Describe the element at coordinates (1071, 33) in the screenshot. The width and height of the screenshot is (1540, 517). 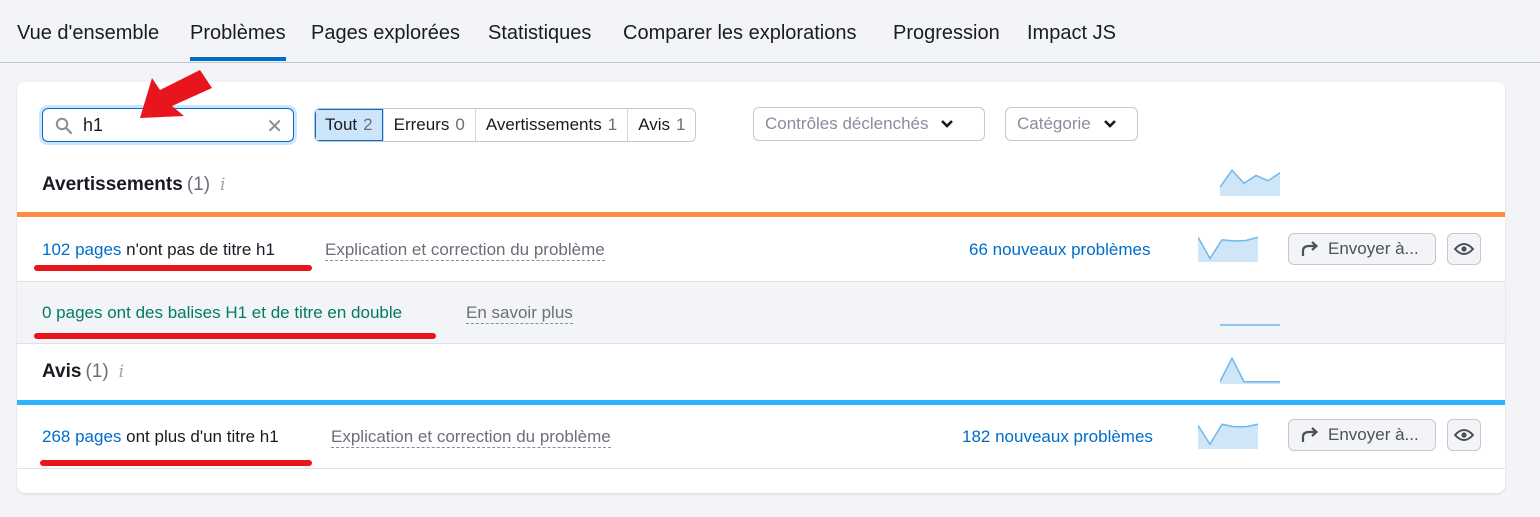
I see `tab-js-impact: Impact JS` at that location.